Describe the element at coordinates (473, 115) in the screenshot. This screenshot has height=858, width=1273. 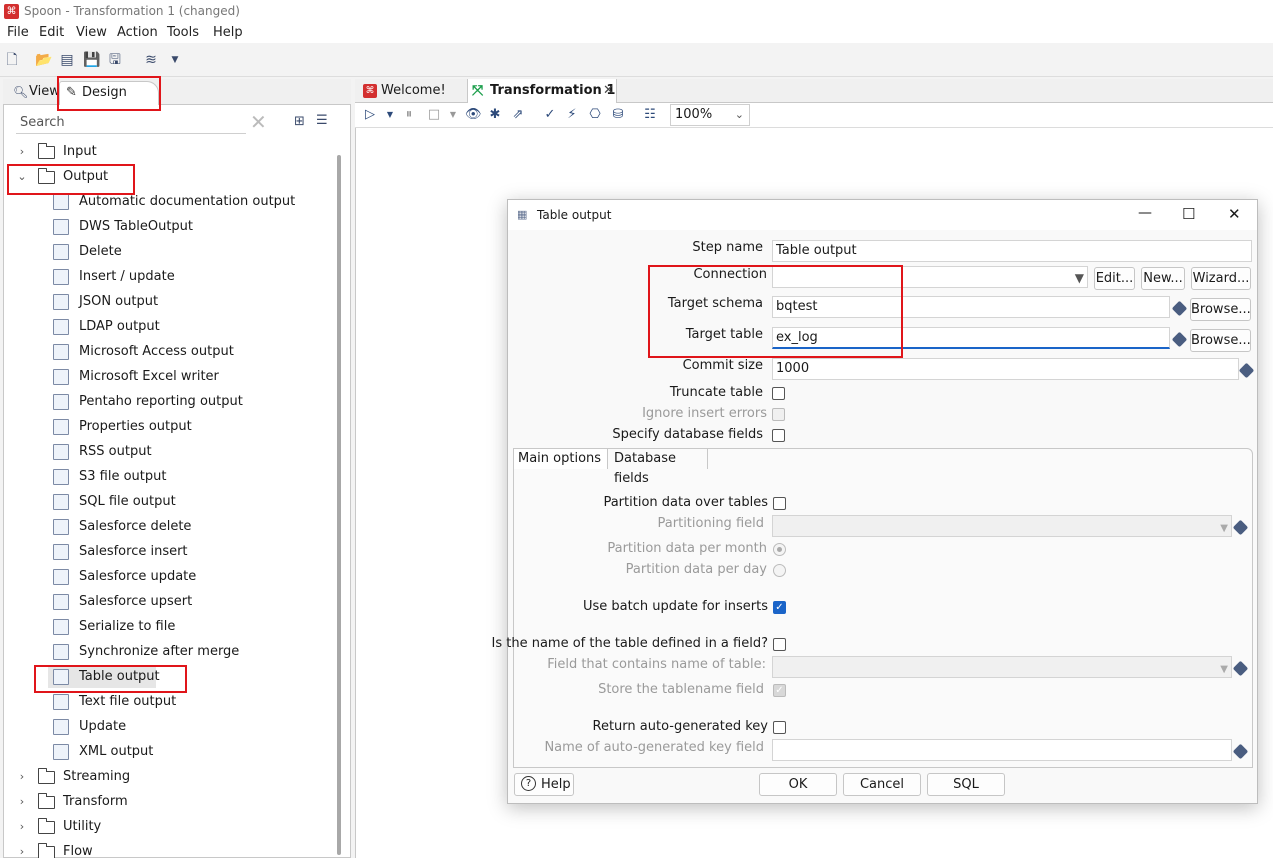
I see `preview-icon: 👁︎` at that location.